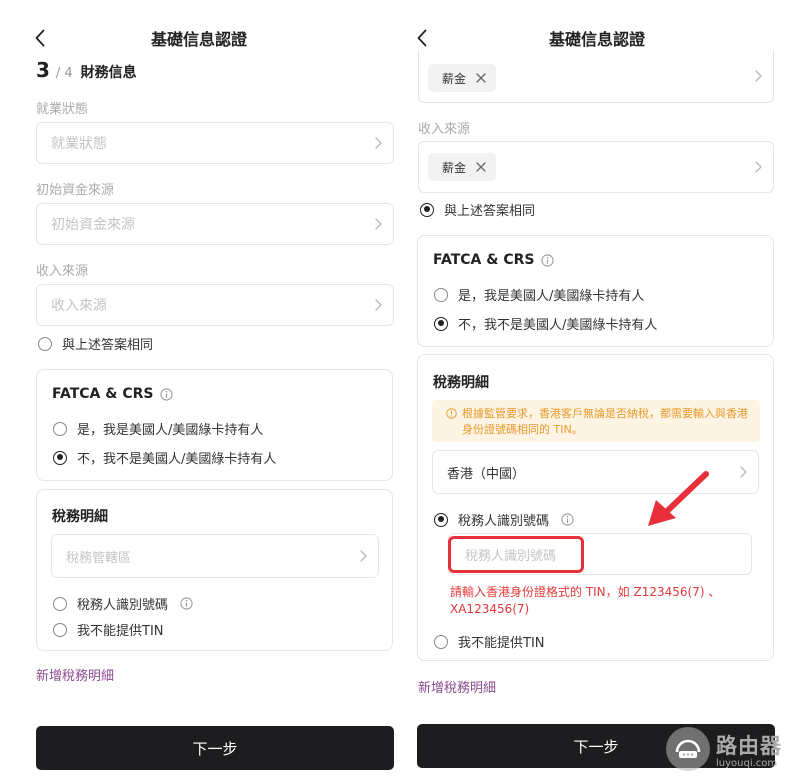  What do you see at coordinates (215, 224) in the screenshot?
I see `initial-funds-select: 初始資金來源` at bounding box center [215, 224].